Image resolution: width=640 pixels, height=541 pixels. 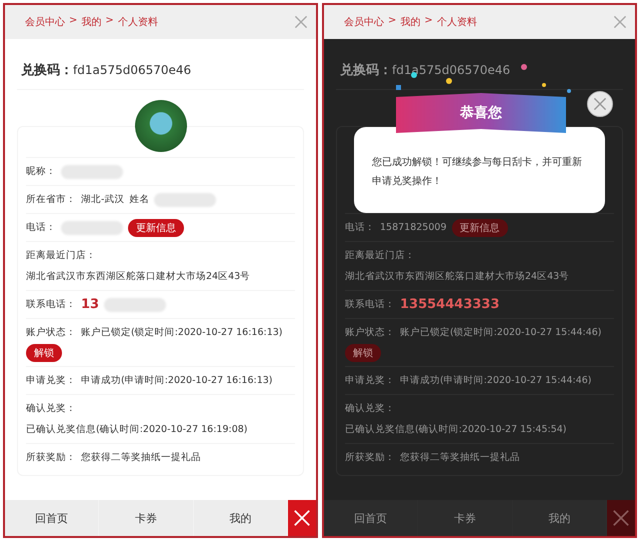 What do you see at coordinates (51, 200) in the screenshot?
I see `field-label: 所在省市：` at bounding box center [51, 200].